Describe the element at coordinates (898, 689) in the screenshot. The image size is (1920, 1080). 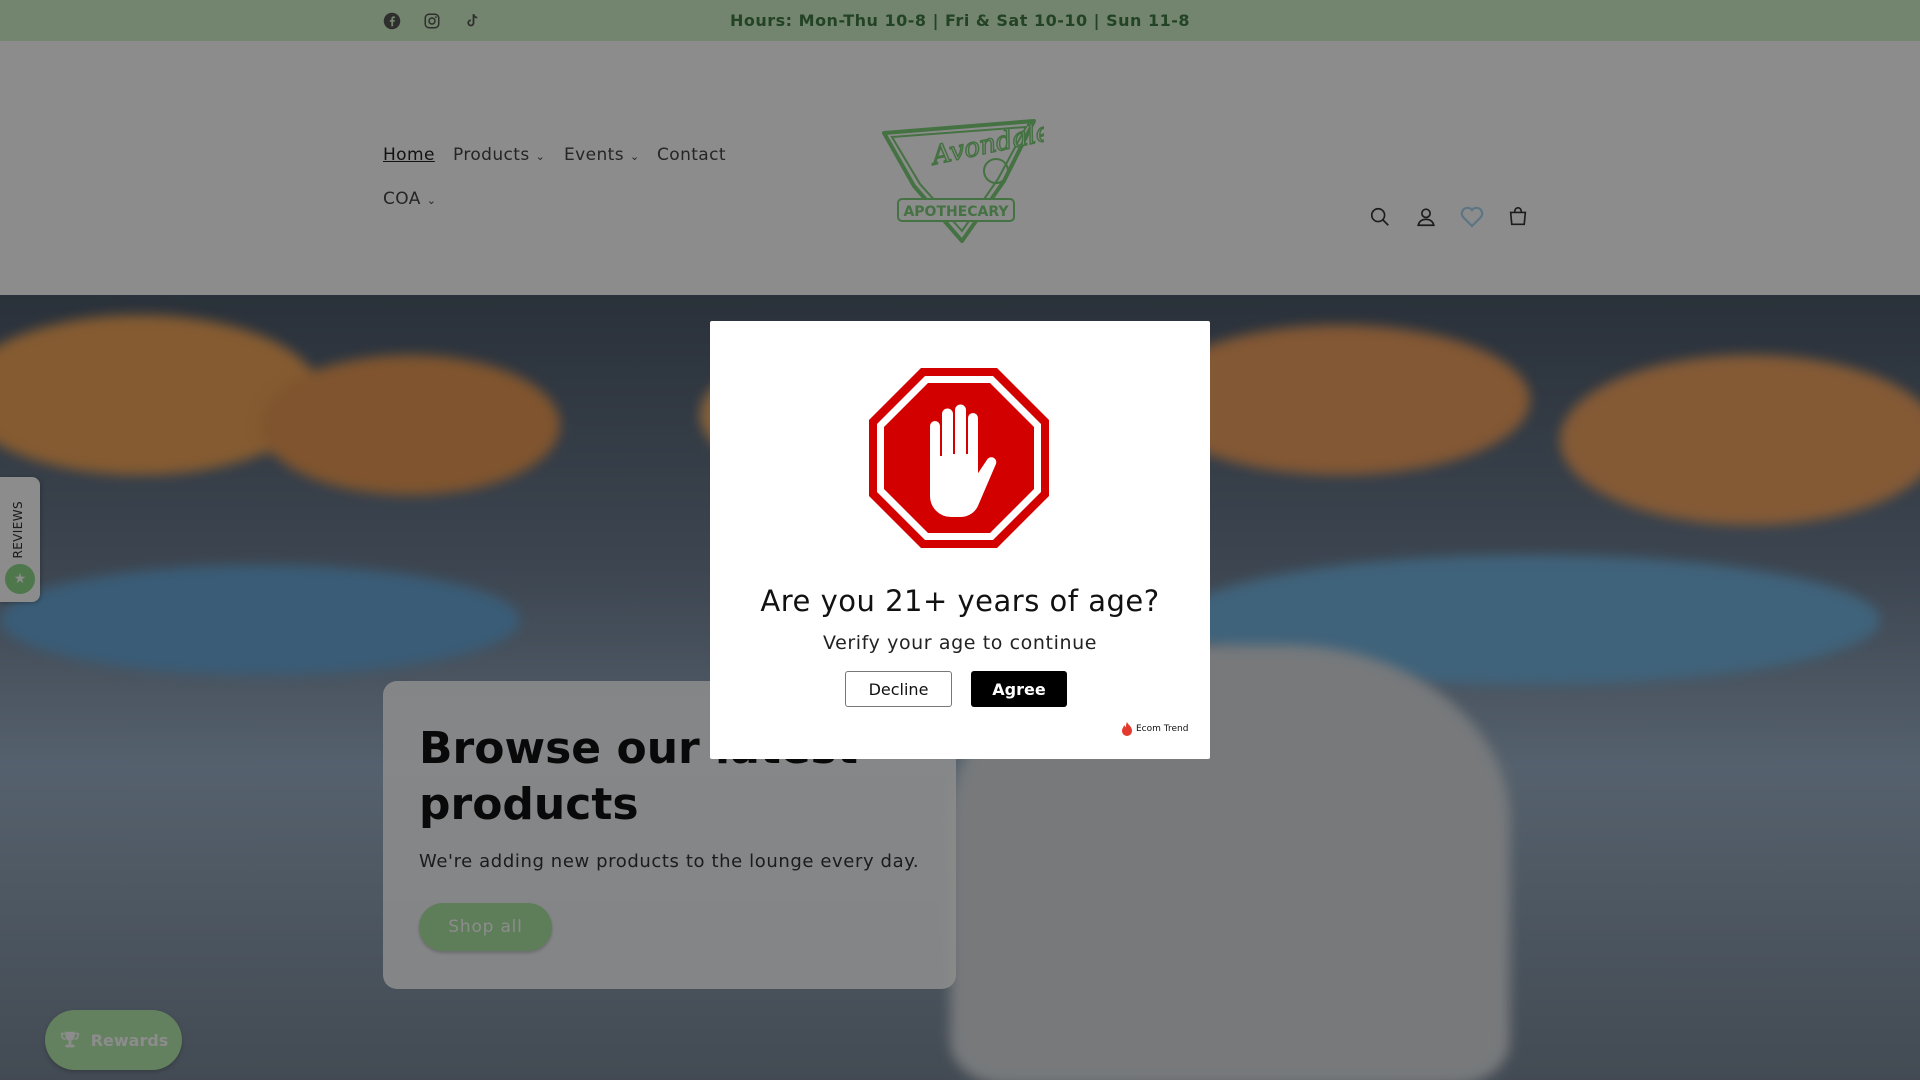
I see `decline-button: Decline` at that location.